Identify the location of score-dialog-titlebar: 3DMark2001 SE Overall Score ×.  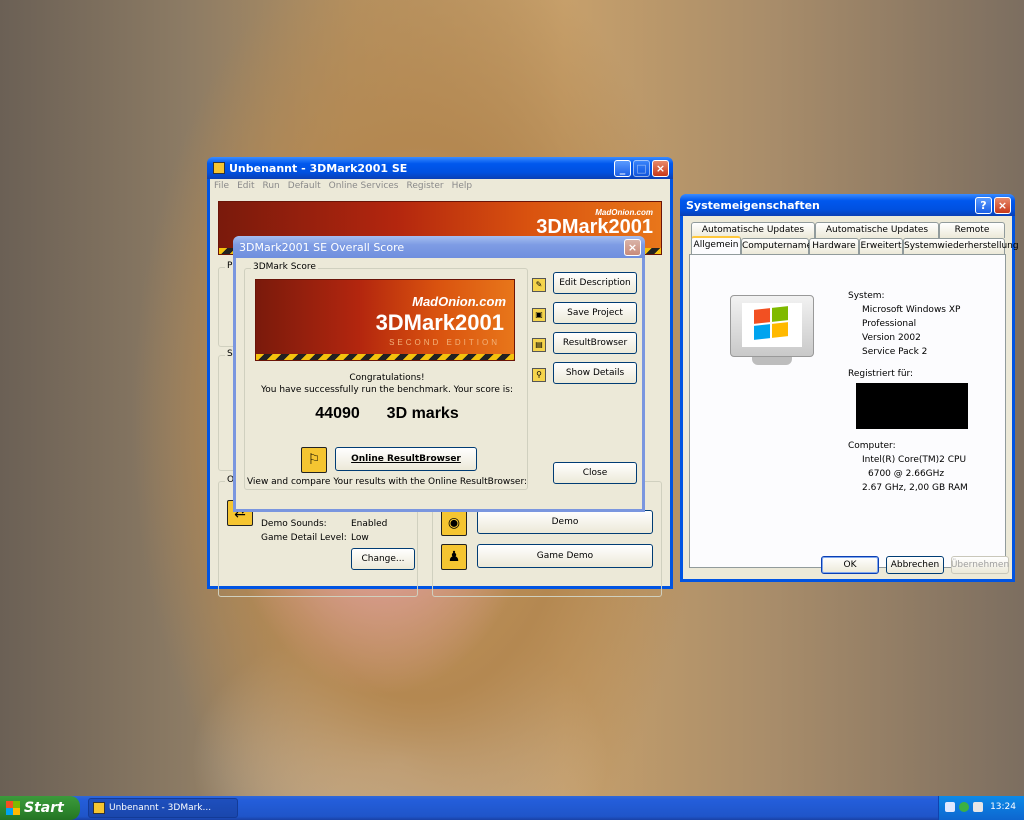
(439, 247).